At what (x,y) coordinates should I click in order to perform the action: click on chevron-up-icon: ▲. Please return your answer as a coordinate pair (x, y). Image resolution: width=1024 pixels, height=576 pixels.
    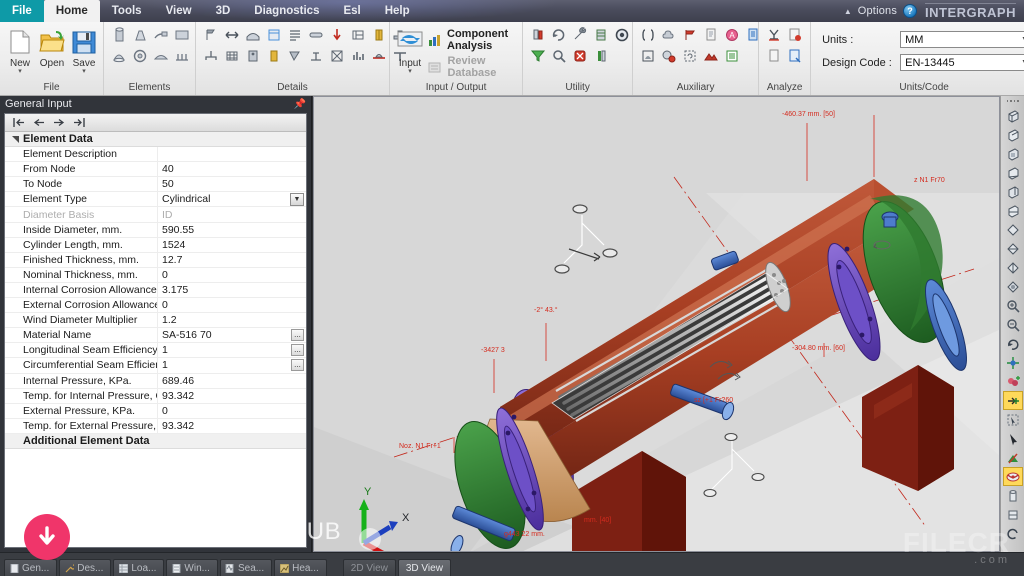
    Looking at the image, I should click on (848, 11).